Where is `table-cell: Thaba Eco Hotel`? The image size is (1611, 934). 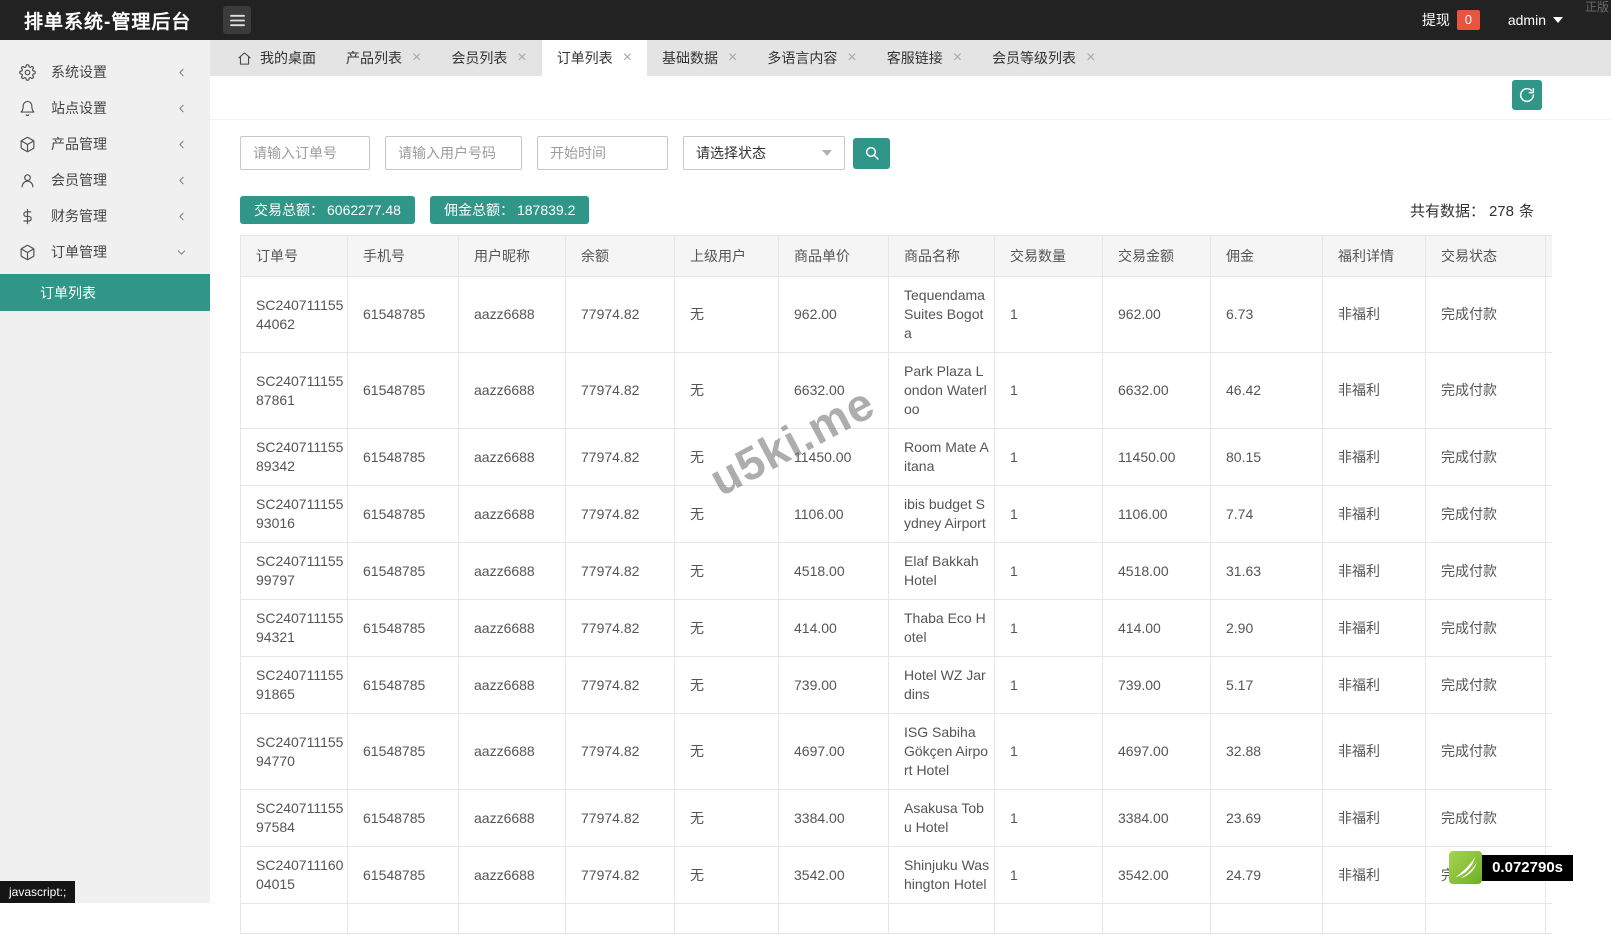 table-cell: Thaba Eco Hotel is located at coordinates (941, 628).